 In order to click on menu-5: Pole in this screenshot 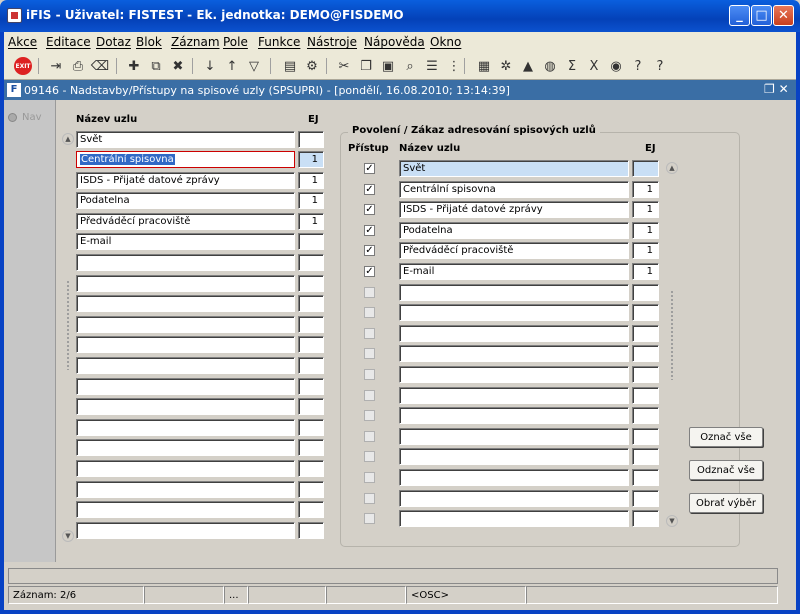, I will do `click(235, 42)`.